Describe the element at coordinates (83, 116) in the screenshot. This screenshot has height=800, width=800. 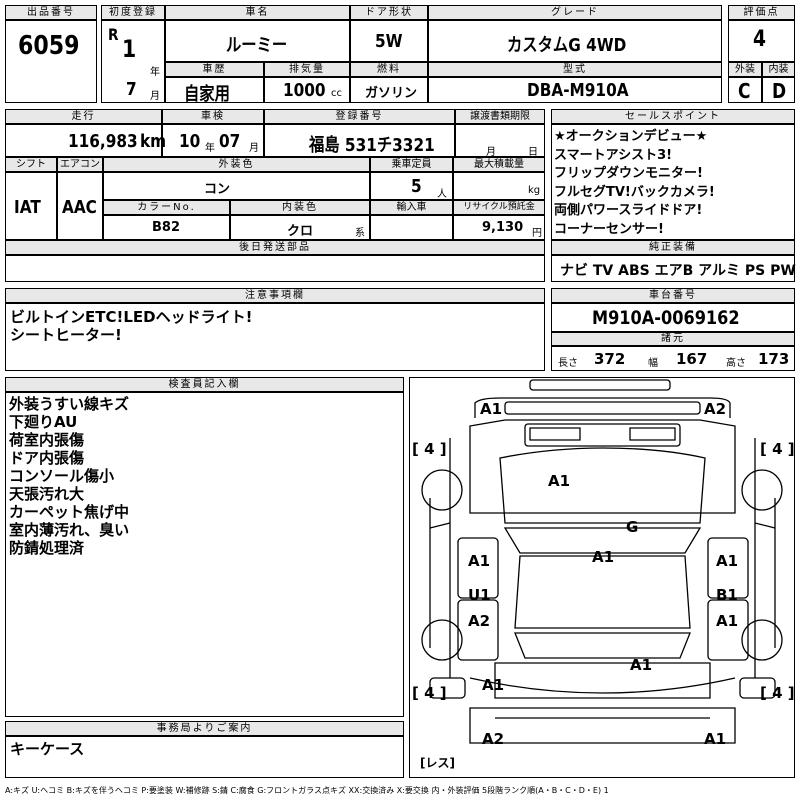
I see `mileage-label: 走行` at that location.